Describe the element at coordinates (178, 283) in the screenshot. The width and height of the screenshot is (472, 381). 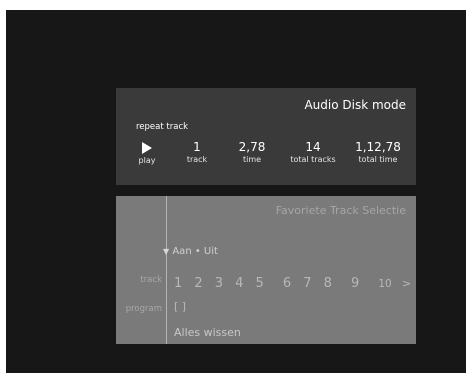
I see `track-number-1: 1` at that location.